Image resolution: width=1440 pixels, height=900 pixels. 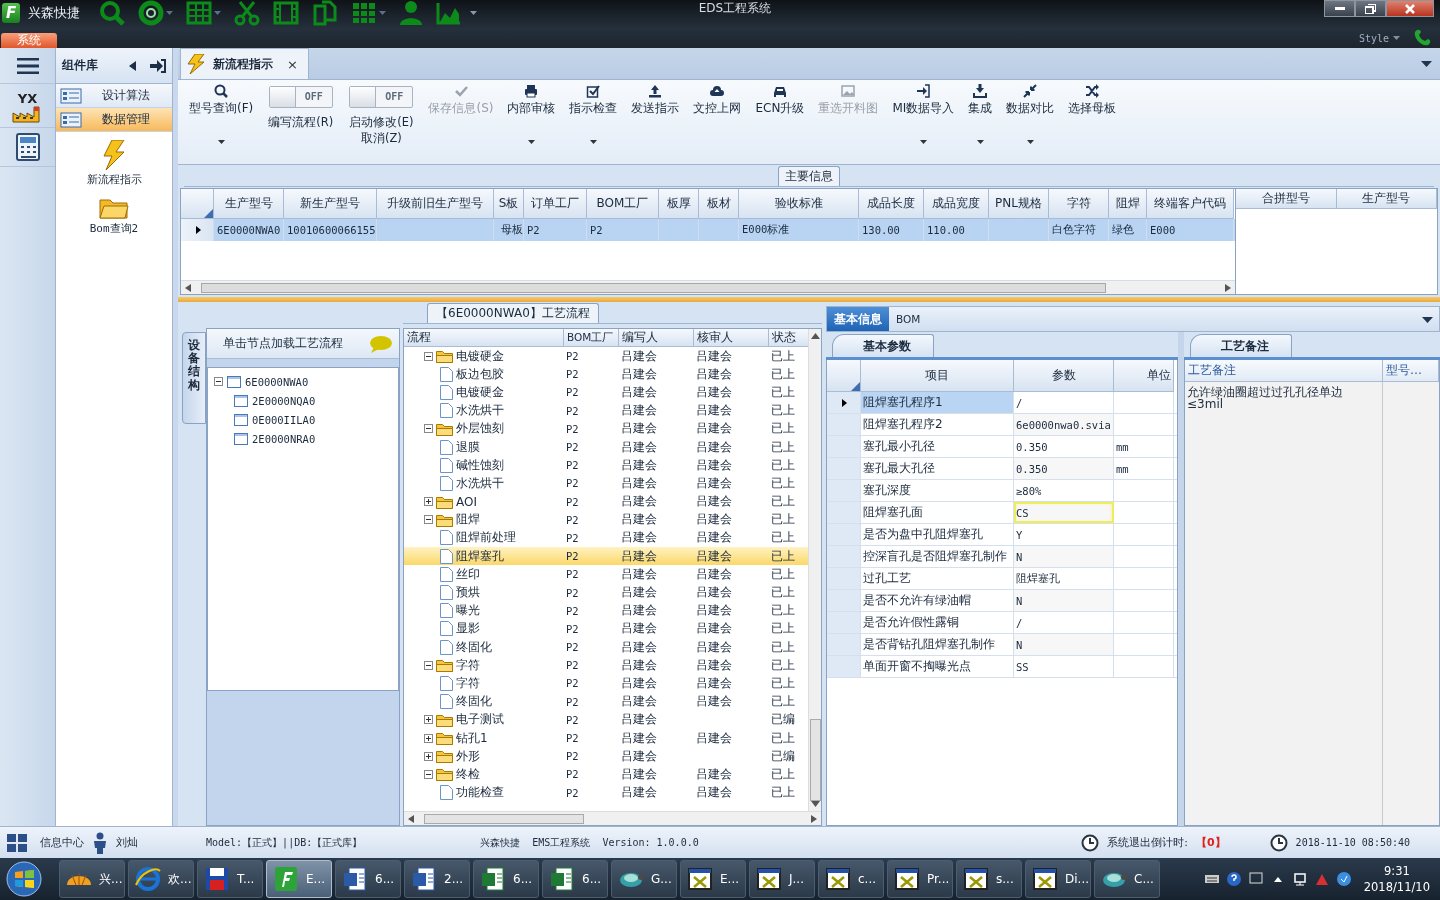 What do you see at coordinates (923, 123) in the screenshot?
I see `ribbon-button: MI数据导入` at bounding box center [923, 123].